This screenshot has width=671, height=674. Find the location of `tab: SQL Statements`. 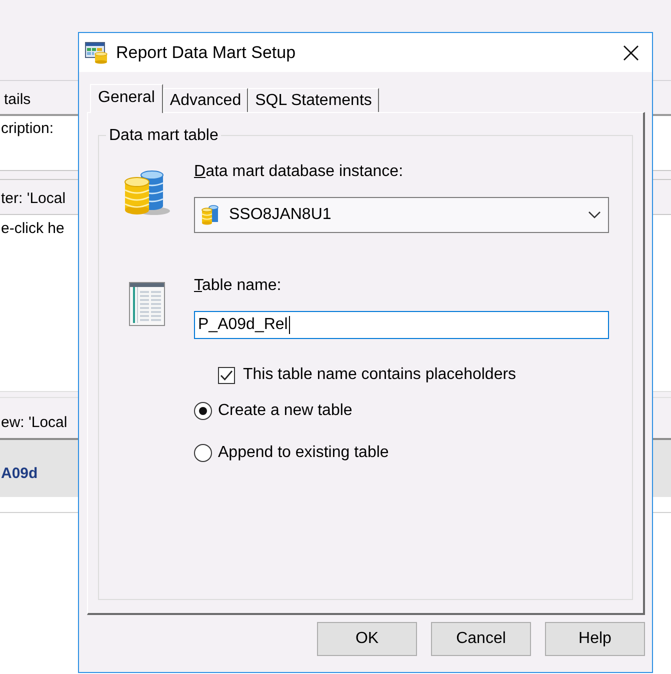

tab: SQL Statements is located at coordinates (313, 100).